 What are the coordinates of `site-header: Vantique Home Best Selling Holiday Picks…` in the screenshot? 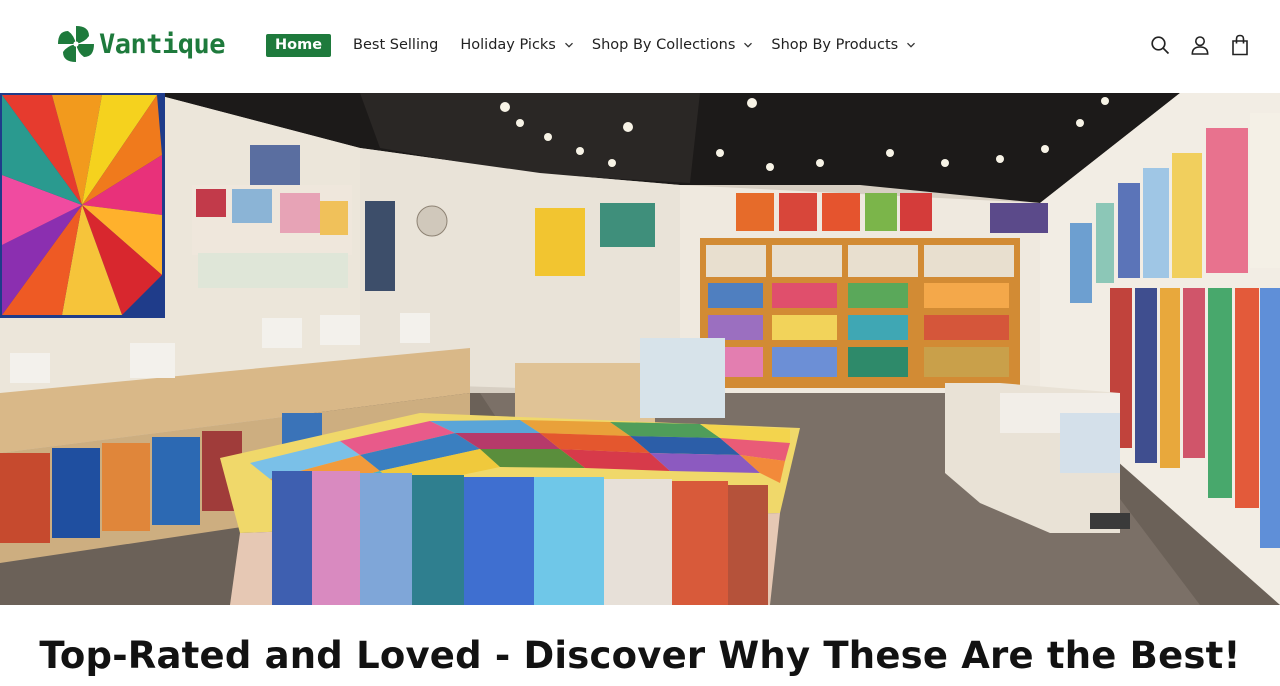 It's located at (640, 46).